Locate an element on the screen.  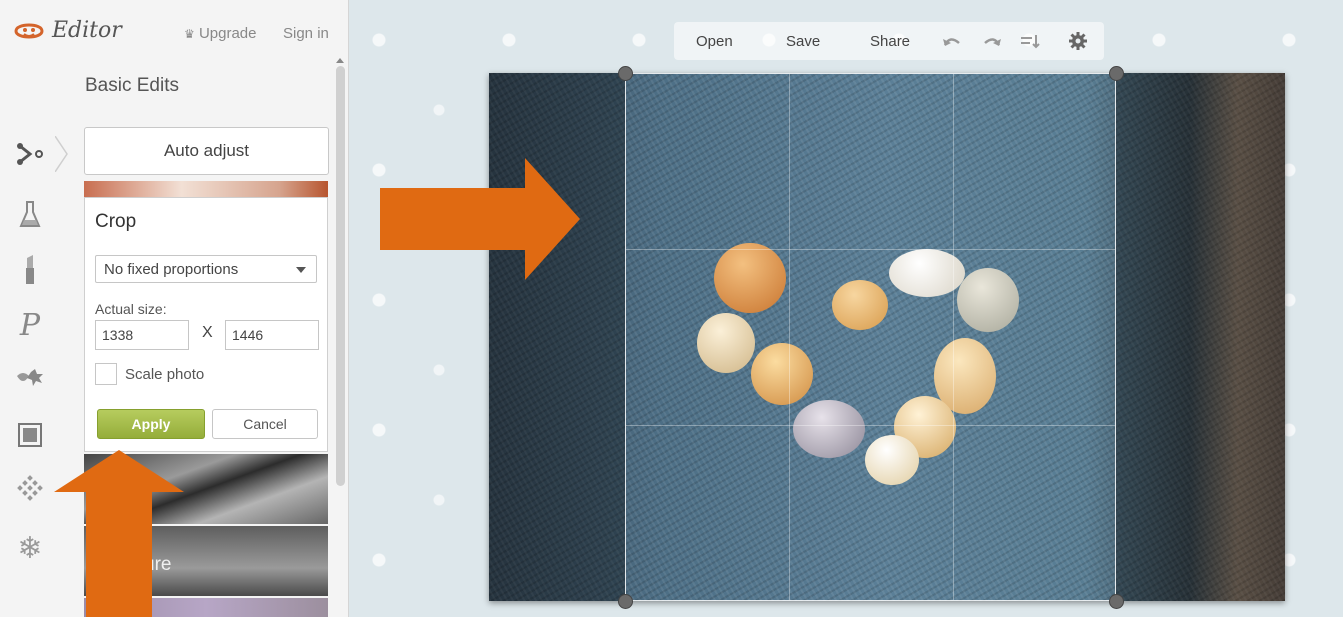
open-button: Open is located at coordinates (714, 41).